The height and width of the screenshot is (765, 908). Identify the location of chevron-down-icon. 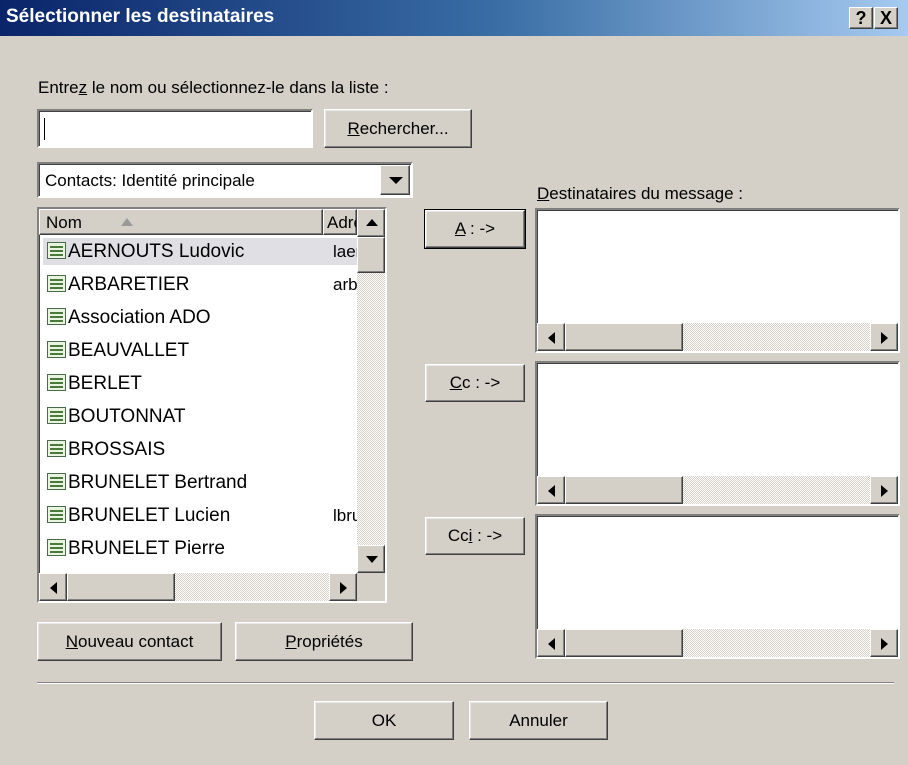
(396, 180).